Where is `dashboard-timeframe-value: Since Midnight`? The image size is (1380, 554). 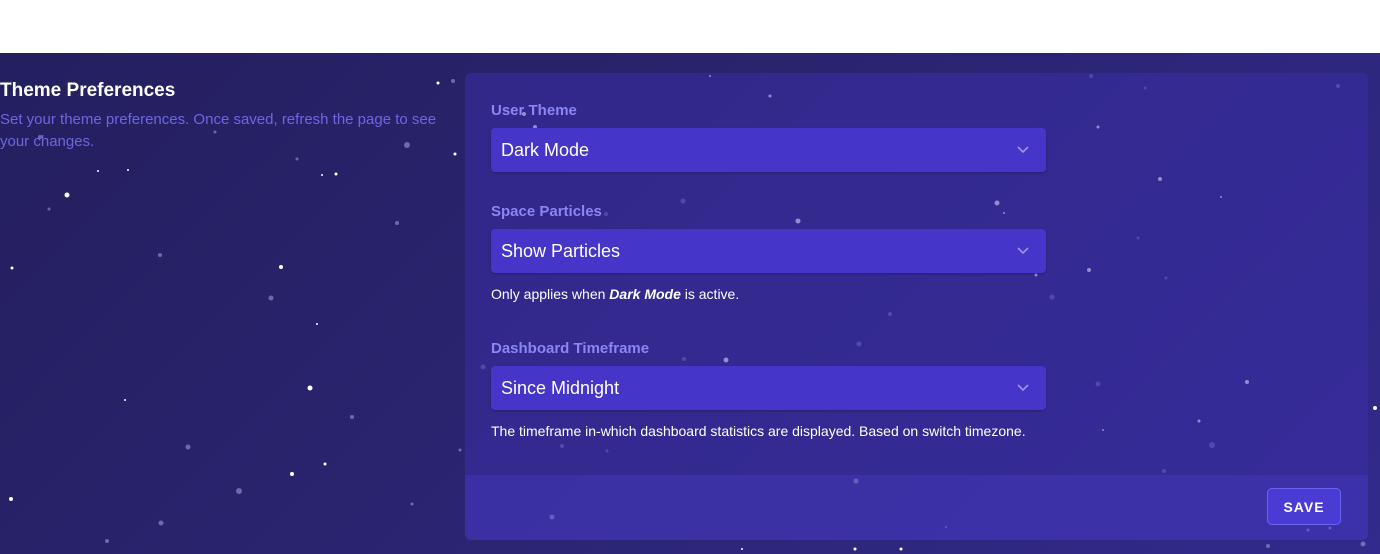 dashboard-timeframe-value: Since Midnight is located at coordinates (560, 388).